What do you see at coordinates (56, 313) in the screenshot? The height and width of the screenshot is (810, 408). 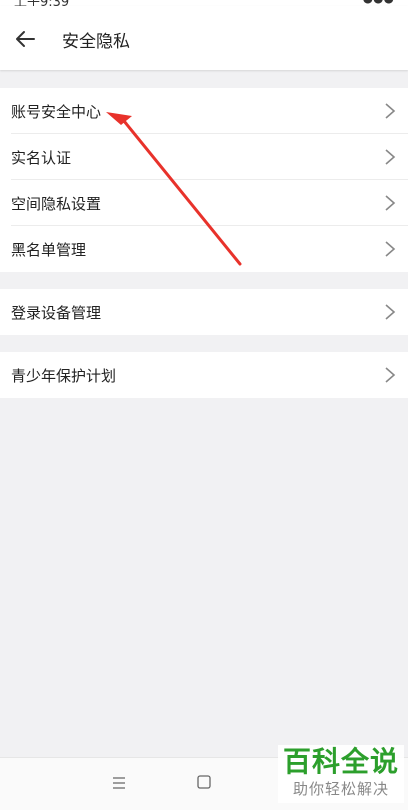 I see `menu-item-label: 登录设备管理` at bounding box center [56, 313].